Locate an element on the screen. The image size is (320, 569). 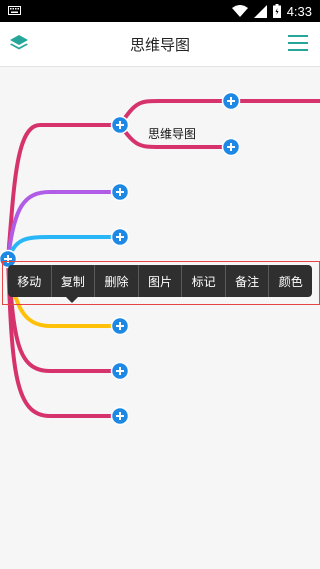
wifi-icon is located at coordinates (239, 10).